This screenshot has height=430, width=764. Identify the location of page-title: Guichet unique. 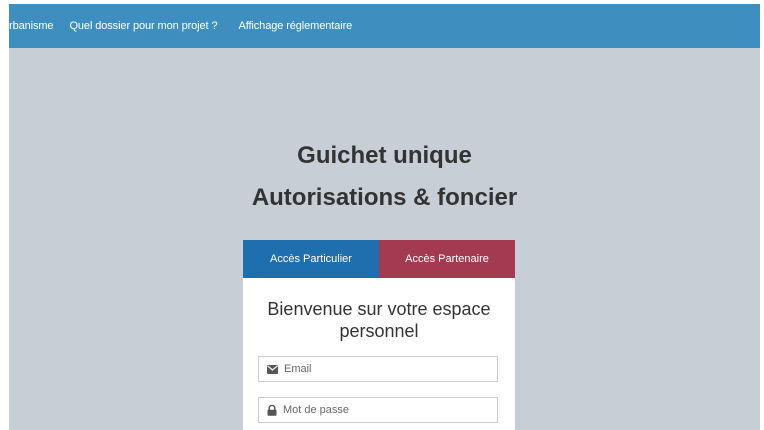
(384, 155).